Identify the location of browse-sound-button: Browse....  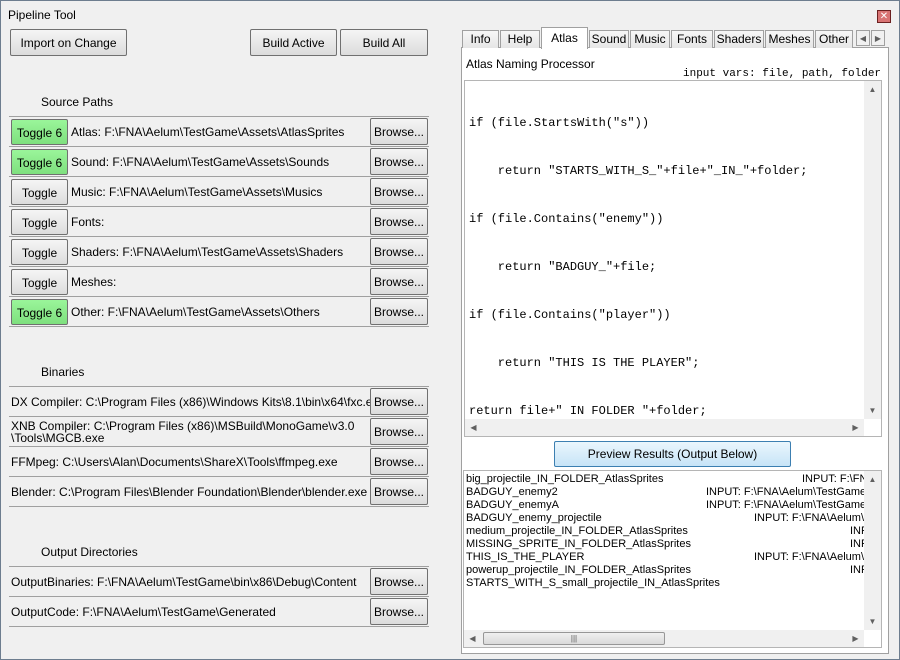
(399, 161).